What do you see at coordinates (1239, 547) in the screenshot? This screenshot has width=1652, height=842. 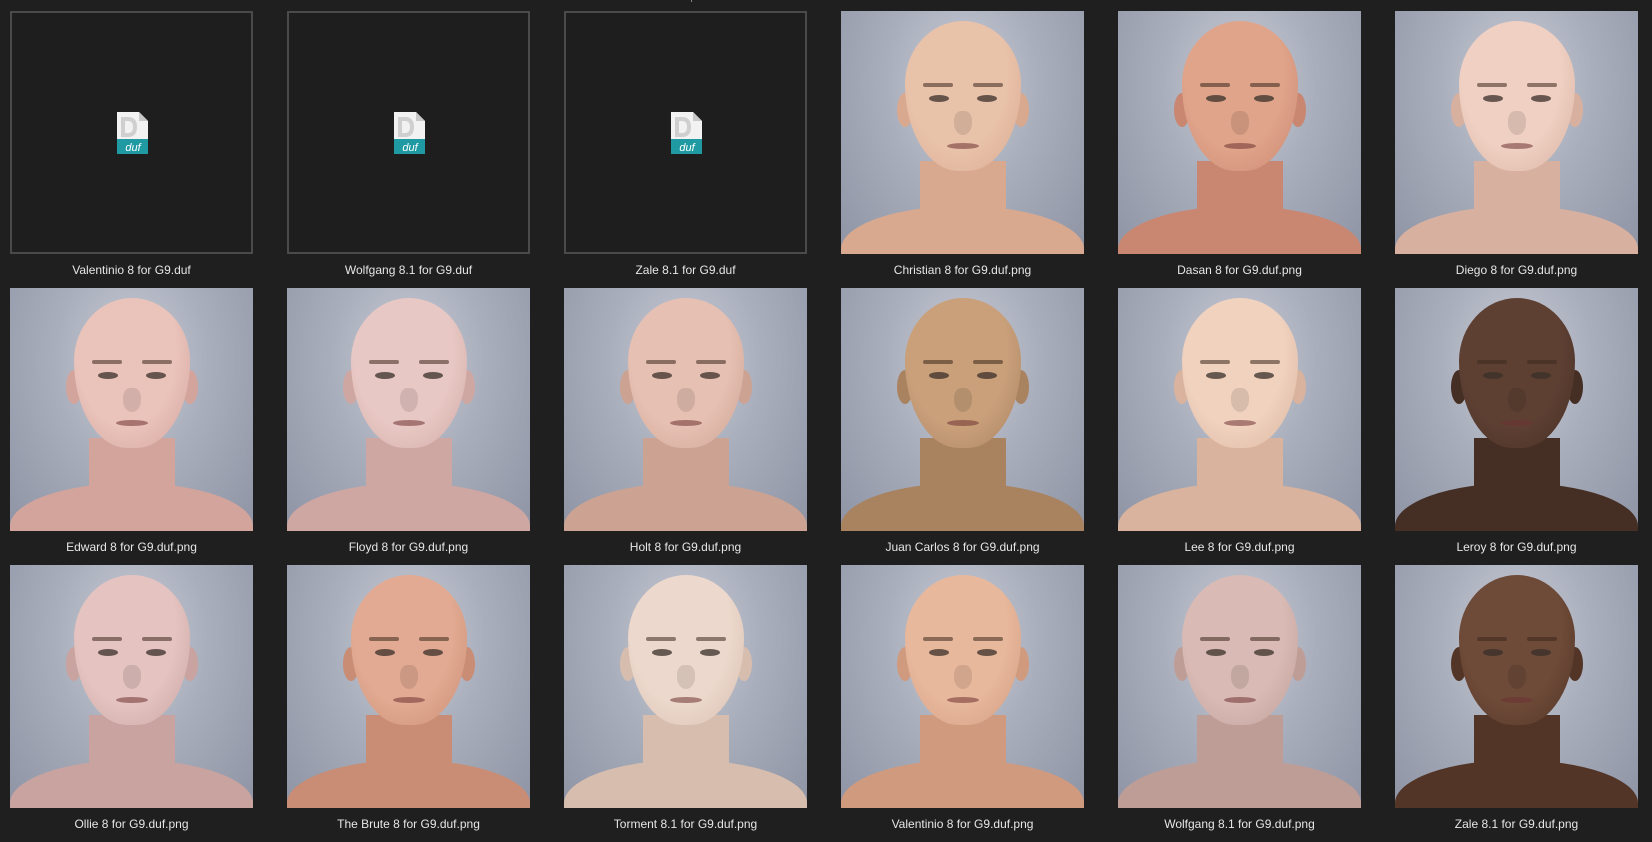 I see `file-name-label: Lee 8 for G9.duf.png` at bounding box center [1239, 547].